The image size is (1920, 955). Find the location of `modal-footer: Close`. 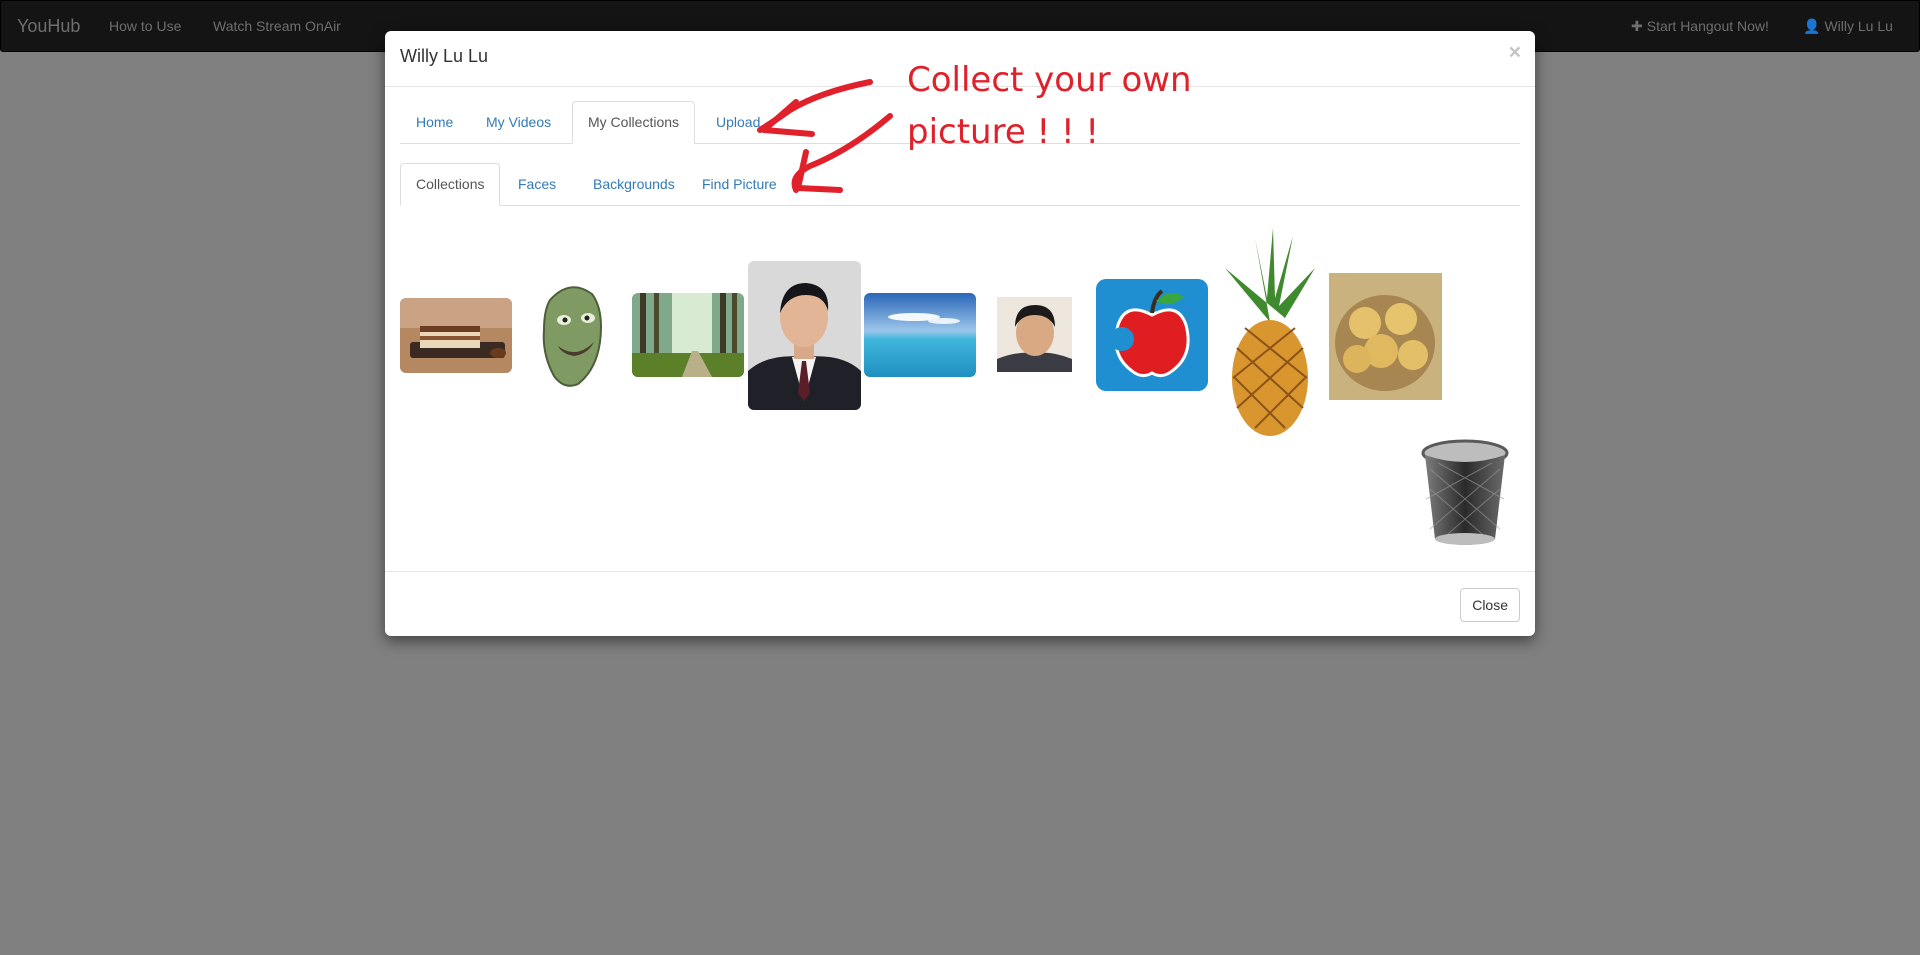

modal-footer: Close is located at coordinates (960, 604).